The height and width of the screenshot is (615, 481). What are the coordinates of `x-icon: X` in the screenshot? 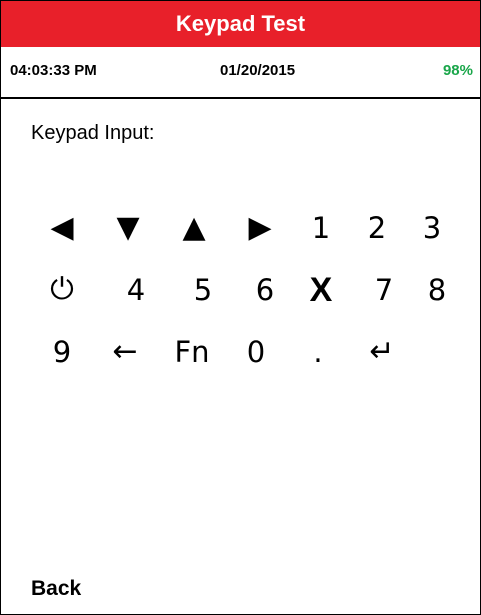 It's located at (321, 290).